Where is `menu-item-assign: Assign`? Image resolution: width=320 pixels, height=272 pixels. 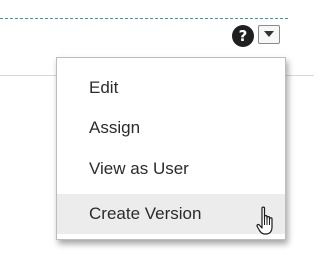 menu-item-assign: Assign is located at coordinates (171, 128).